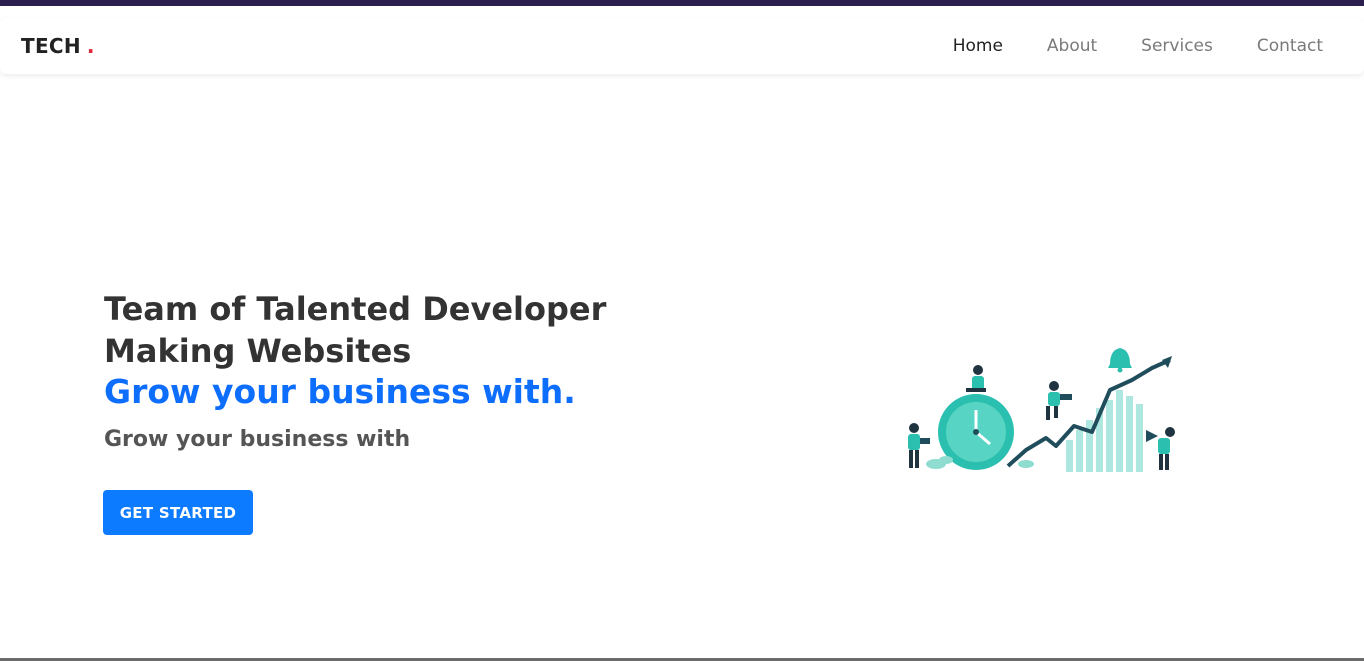  I want to click on nav-link-about: About, so click(1072, 46).